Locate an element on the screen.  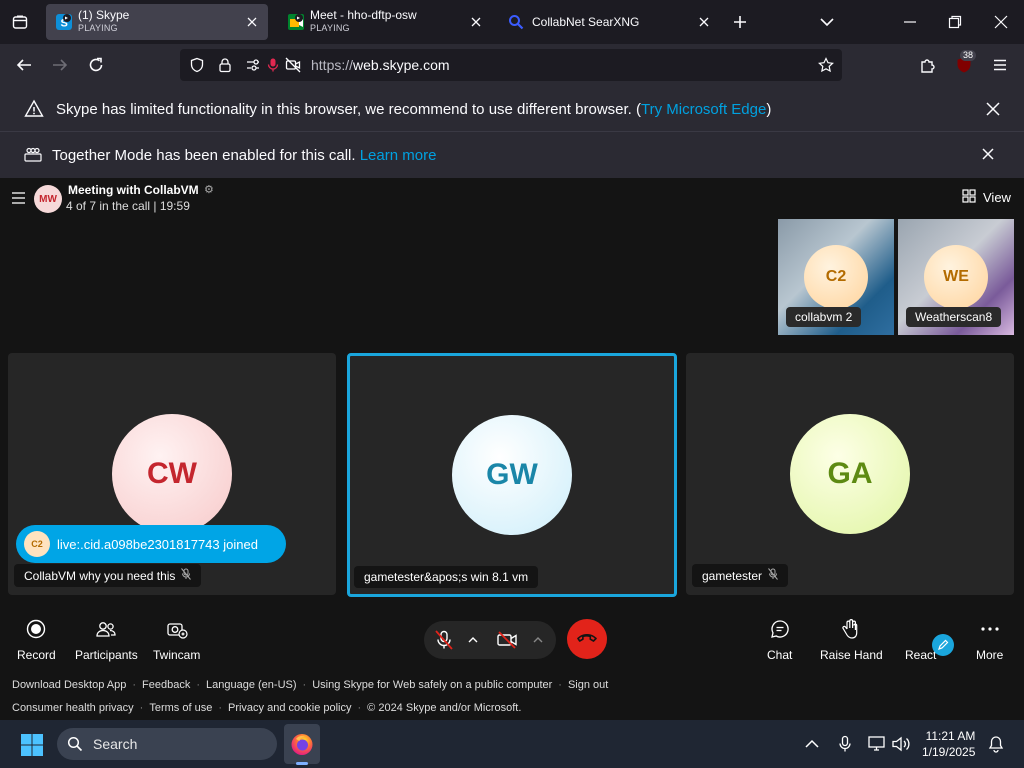
learn-more-link: Learn more is located at coordinates (398, 155).